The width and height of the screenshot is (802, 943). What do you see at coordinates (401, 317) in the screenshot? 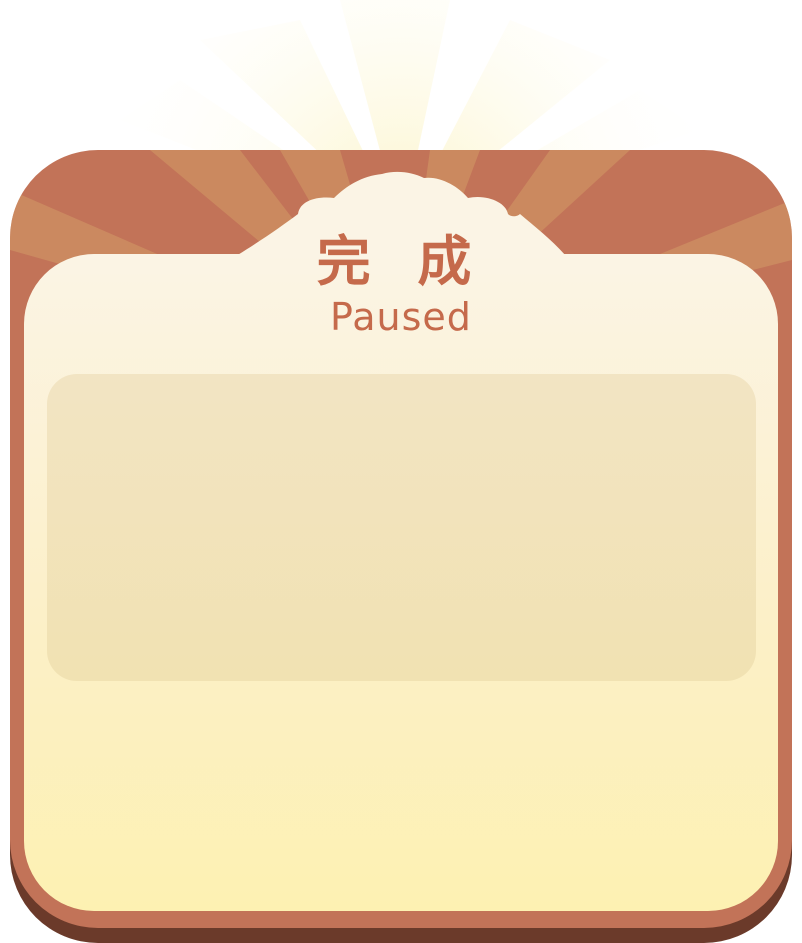
I see `dialog-title-english: Paused` at bounding box center [401, 317].